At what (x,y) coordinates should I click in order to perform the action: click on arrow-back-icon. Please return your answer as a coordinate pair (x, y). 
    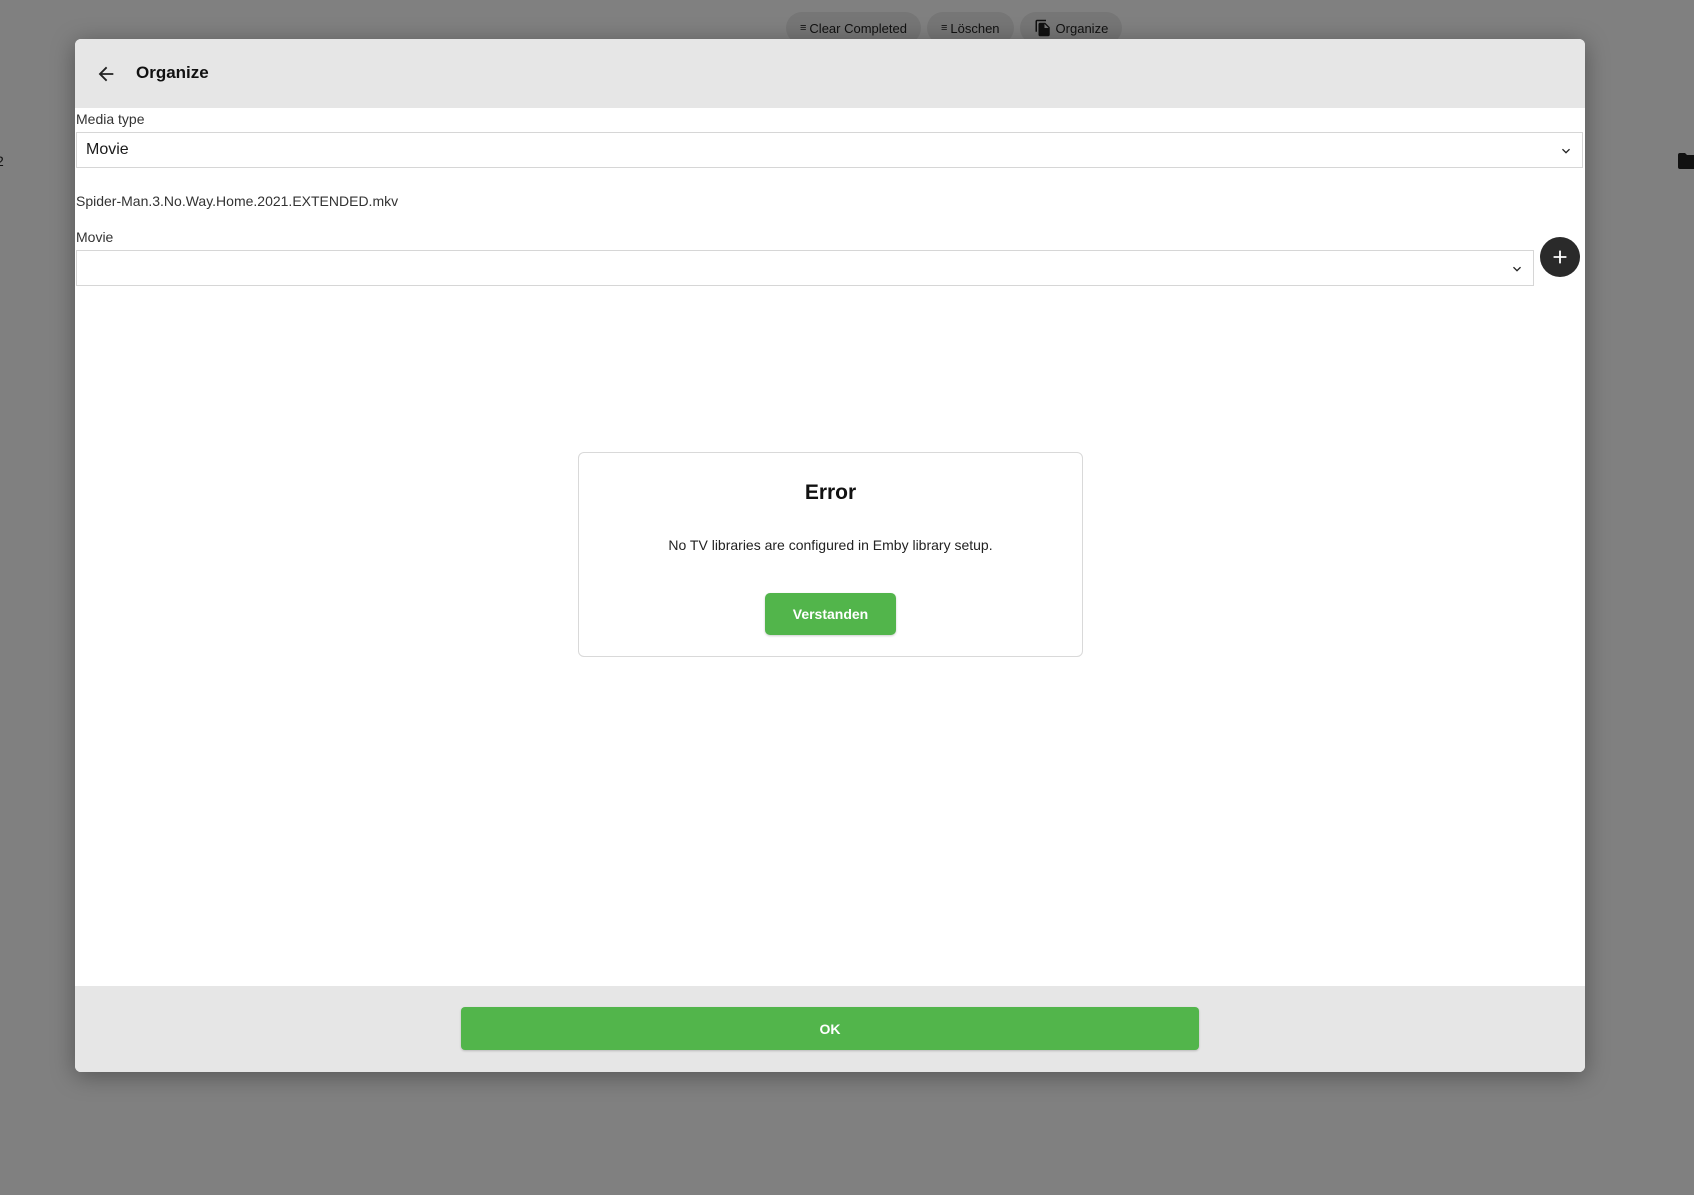
    Looking at the image, I should click on (106, 74).